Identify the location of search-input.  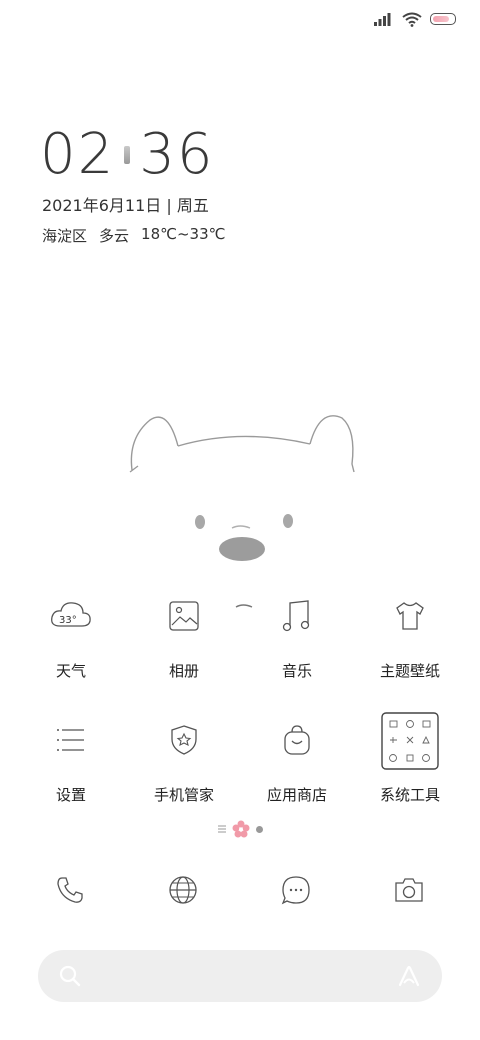
(238, 977).